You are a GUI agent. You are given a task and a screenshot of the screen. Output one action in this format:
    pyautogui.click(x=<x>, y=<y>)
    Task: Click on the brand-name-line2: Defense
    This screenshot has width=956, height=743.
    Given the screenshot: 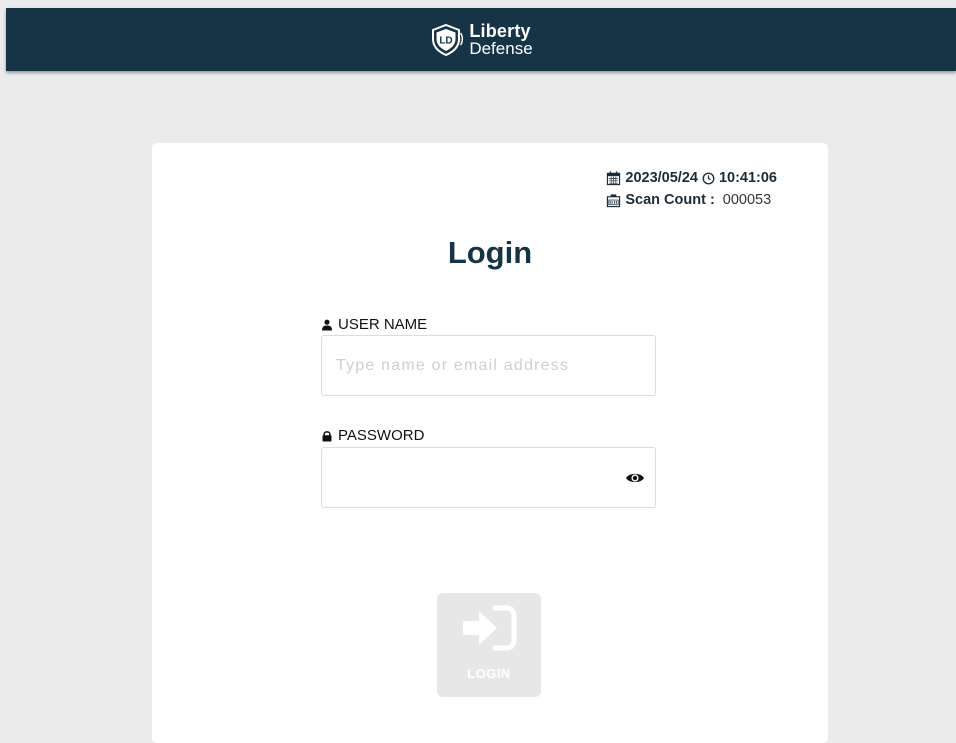 What is the action you would take?
    pyautogui.click(x=501, y=48)
    